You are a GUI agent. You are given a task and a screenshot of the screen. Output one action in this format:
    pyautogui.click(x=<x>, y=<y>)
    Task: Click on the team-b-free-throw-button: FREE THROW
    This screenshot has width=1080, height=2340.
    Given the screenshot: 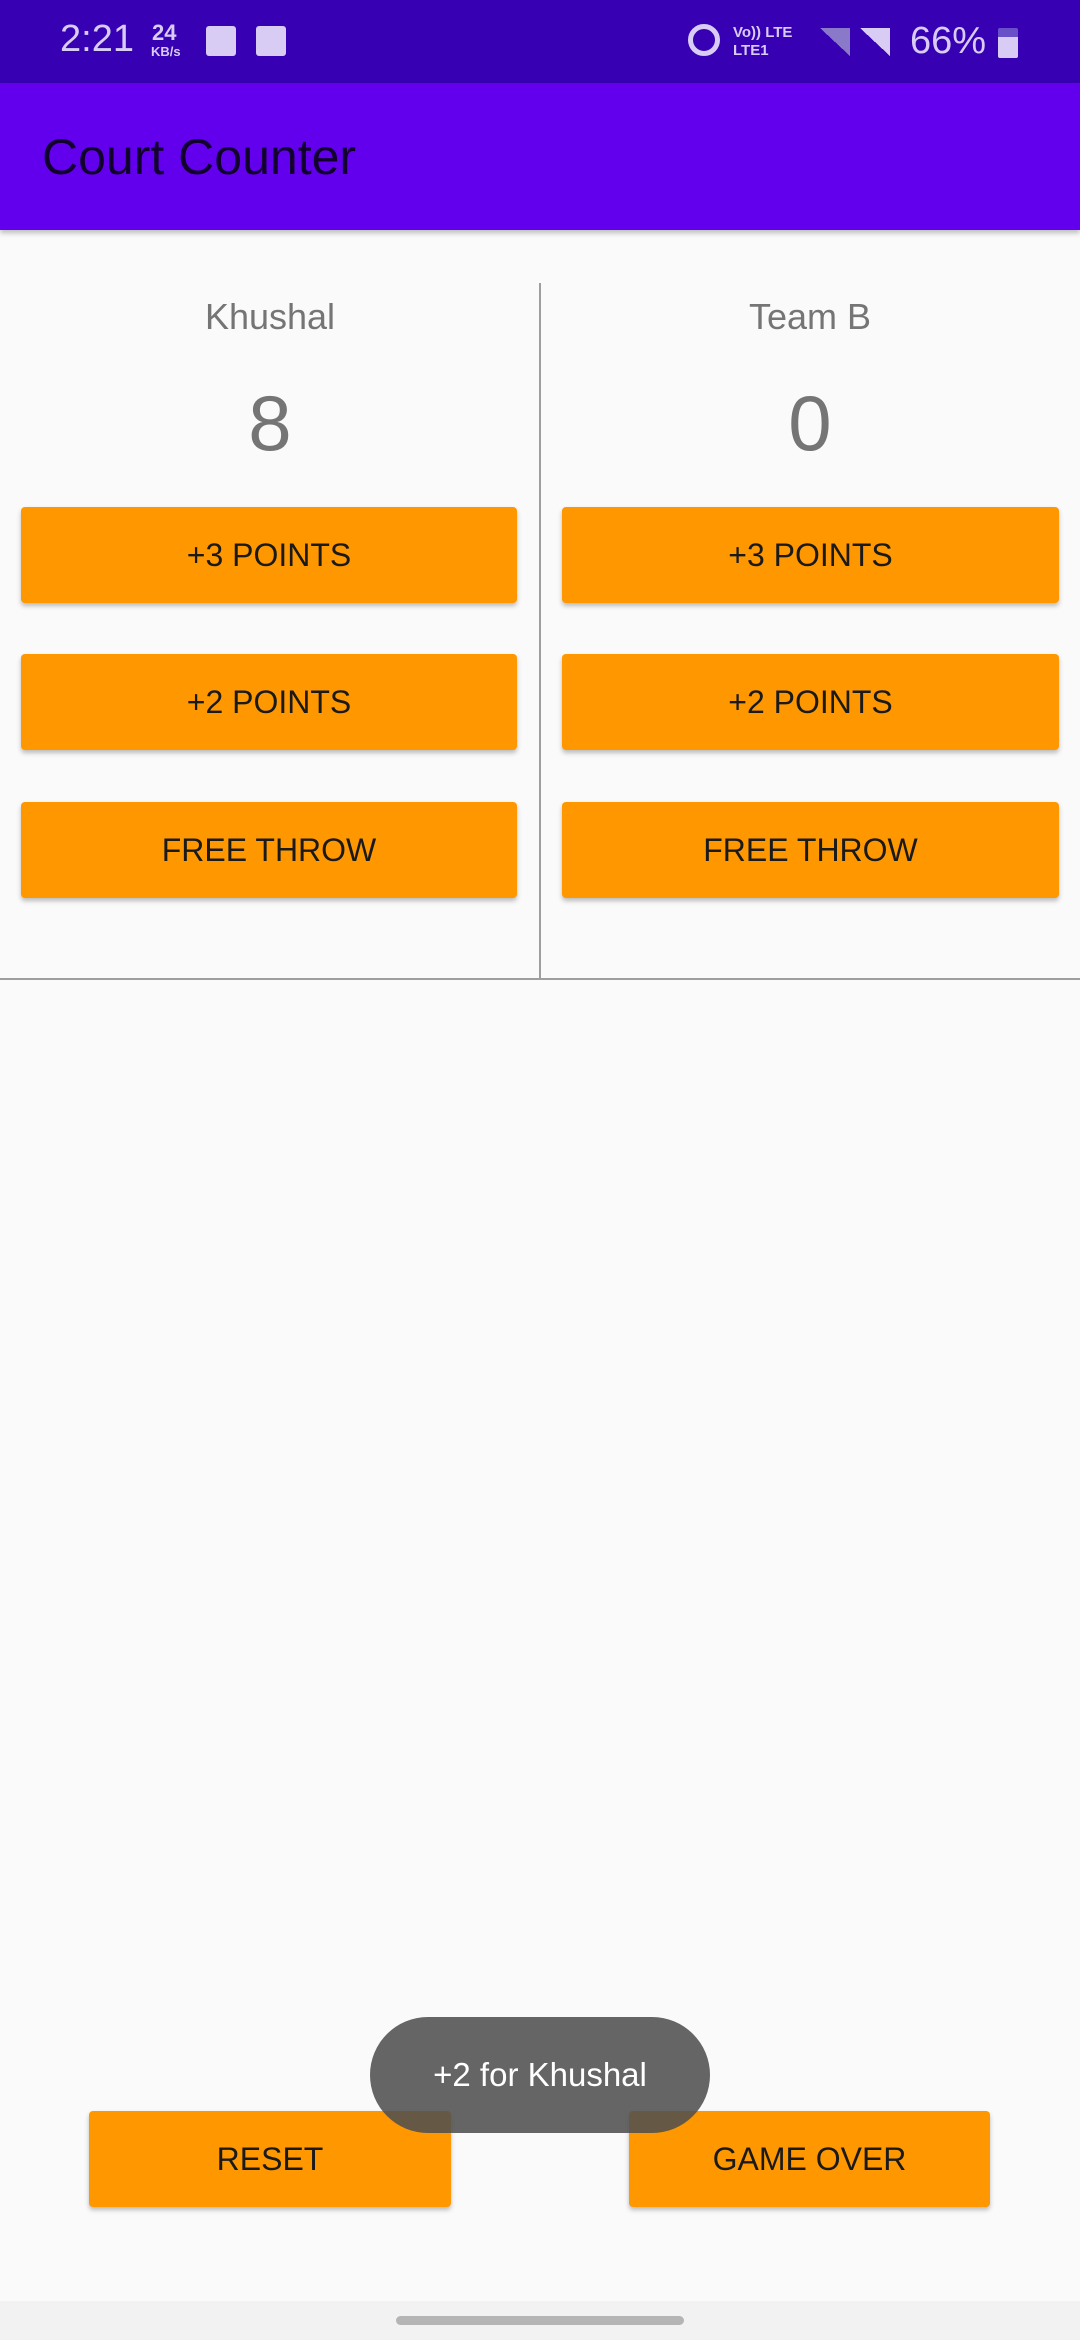 What is the action you would take?
    pyautogui.click(x=810, y=850)
    